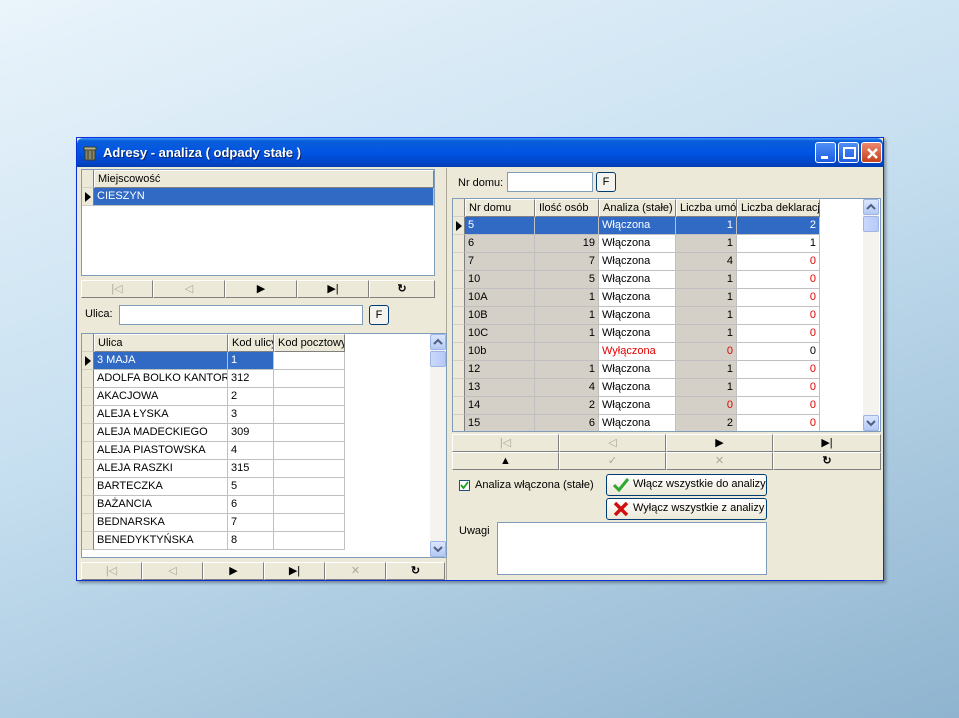 The width and height of the screenshot is (959, 718). Describe the element at coordinates (161, 433) in the screenshot. I see `ulica-cell-name: ALEJA MADECKIEGO` at that location.